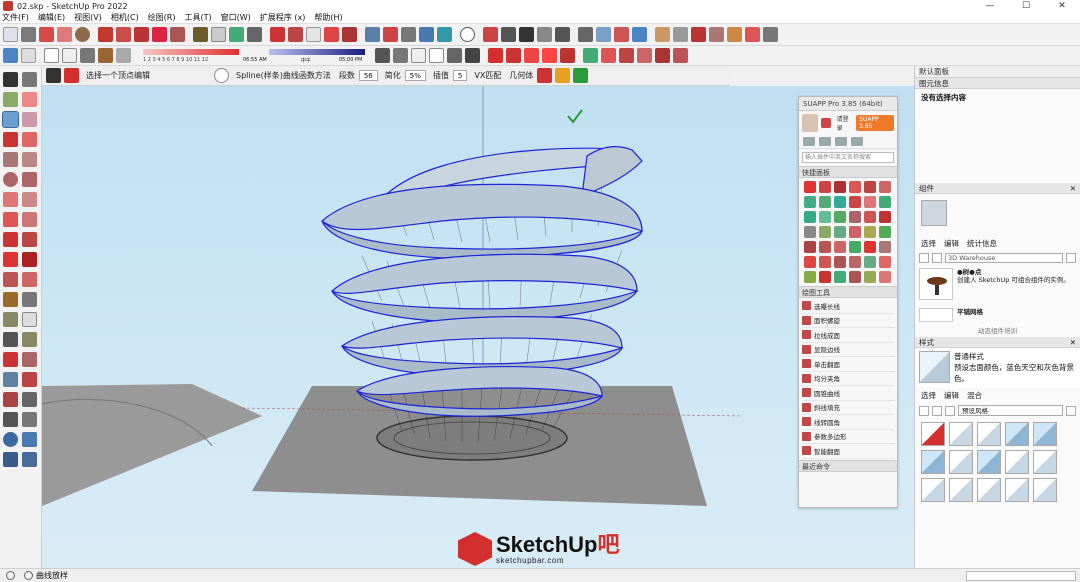  Describe the element at coordinates (508, 34) in the screenshot. I see `walk-icon` at that location.